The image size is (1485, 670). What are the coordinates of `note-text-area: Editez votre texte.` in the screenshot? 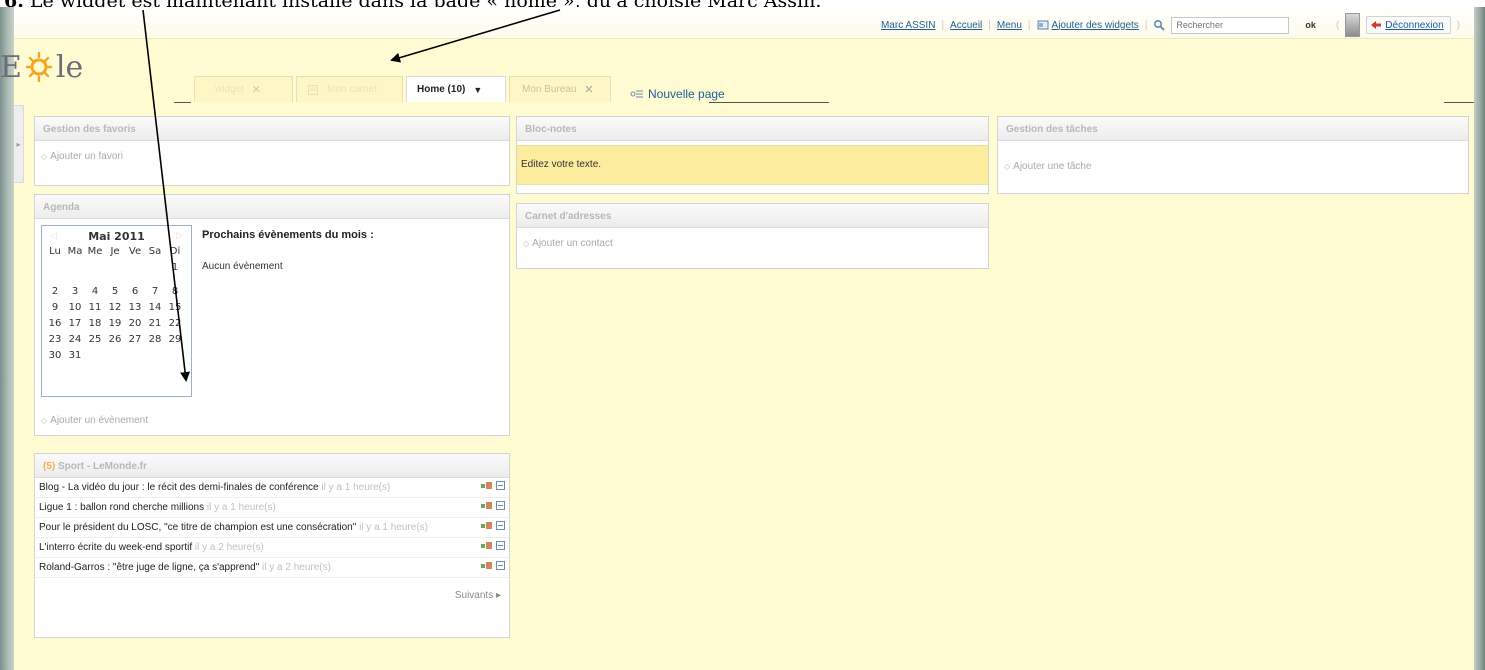 It's located at (752, 165).